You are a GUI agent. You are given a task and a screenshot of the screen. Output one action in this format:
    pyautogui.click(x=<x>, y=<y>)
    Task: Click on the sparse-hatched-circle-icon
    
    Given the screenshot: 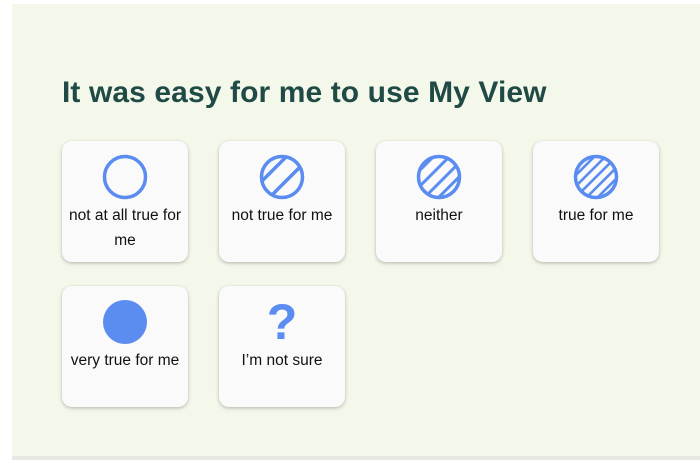 What is the action you would take?
    pyautogui.click(x=282, y=177)
    